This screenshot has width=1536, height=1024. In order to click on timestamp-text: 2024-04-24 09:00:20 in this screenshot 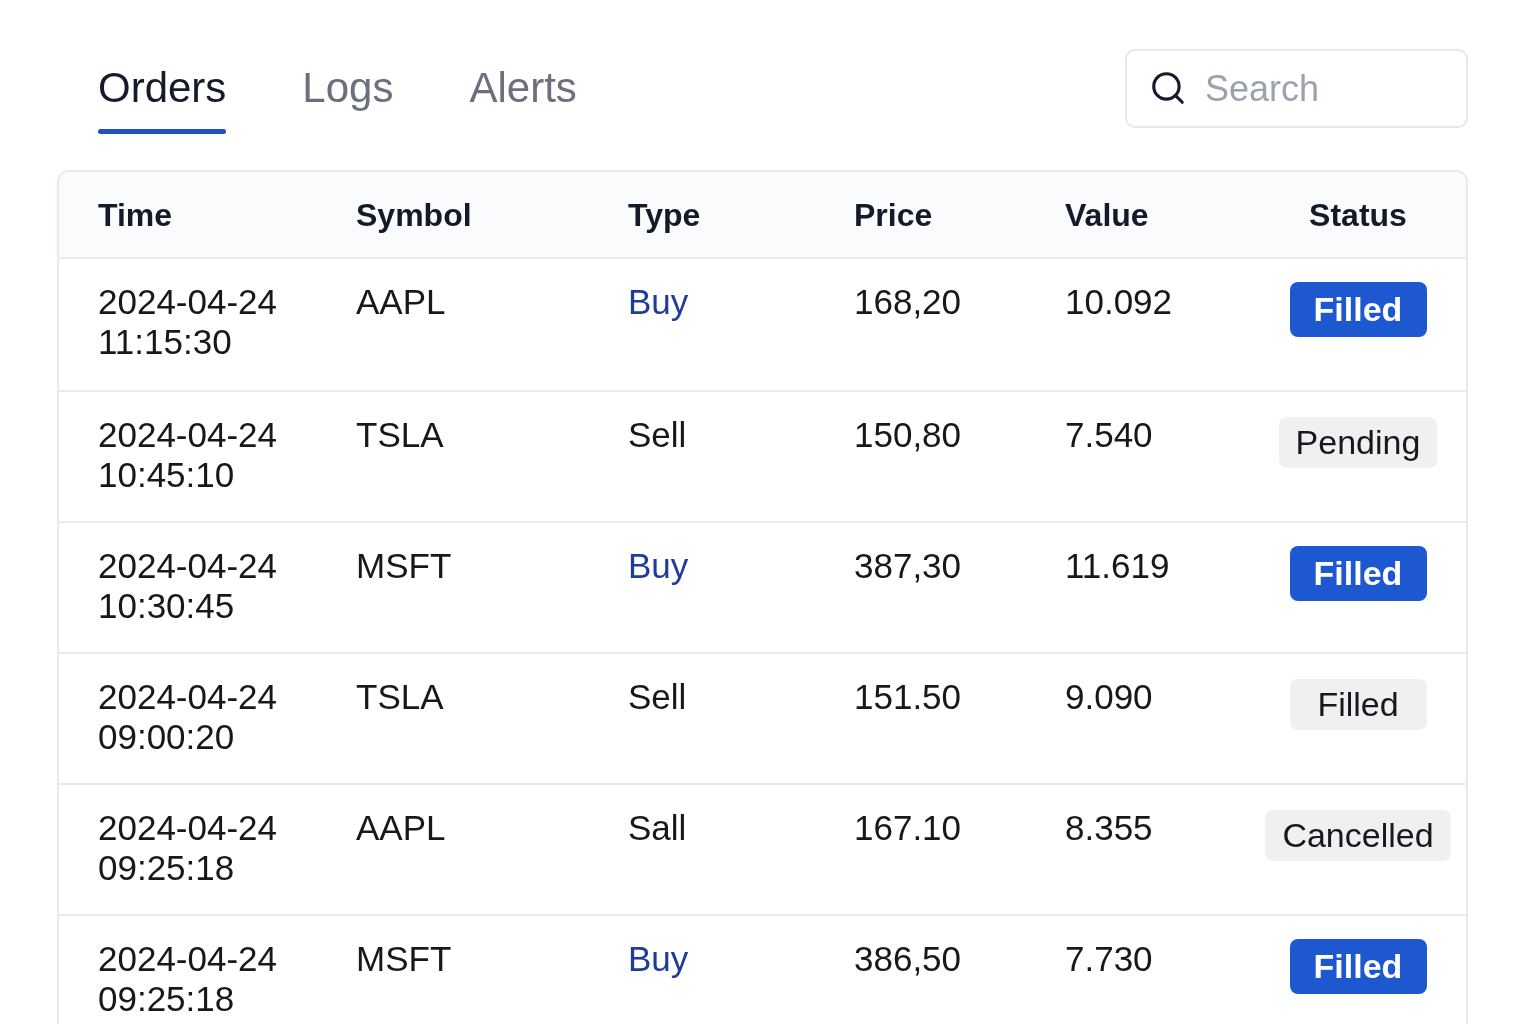, I will do `click(188, 717)`.